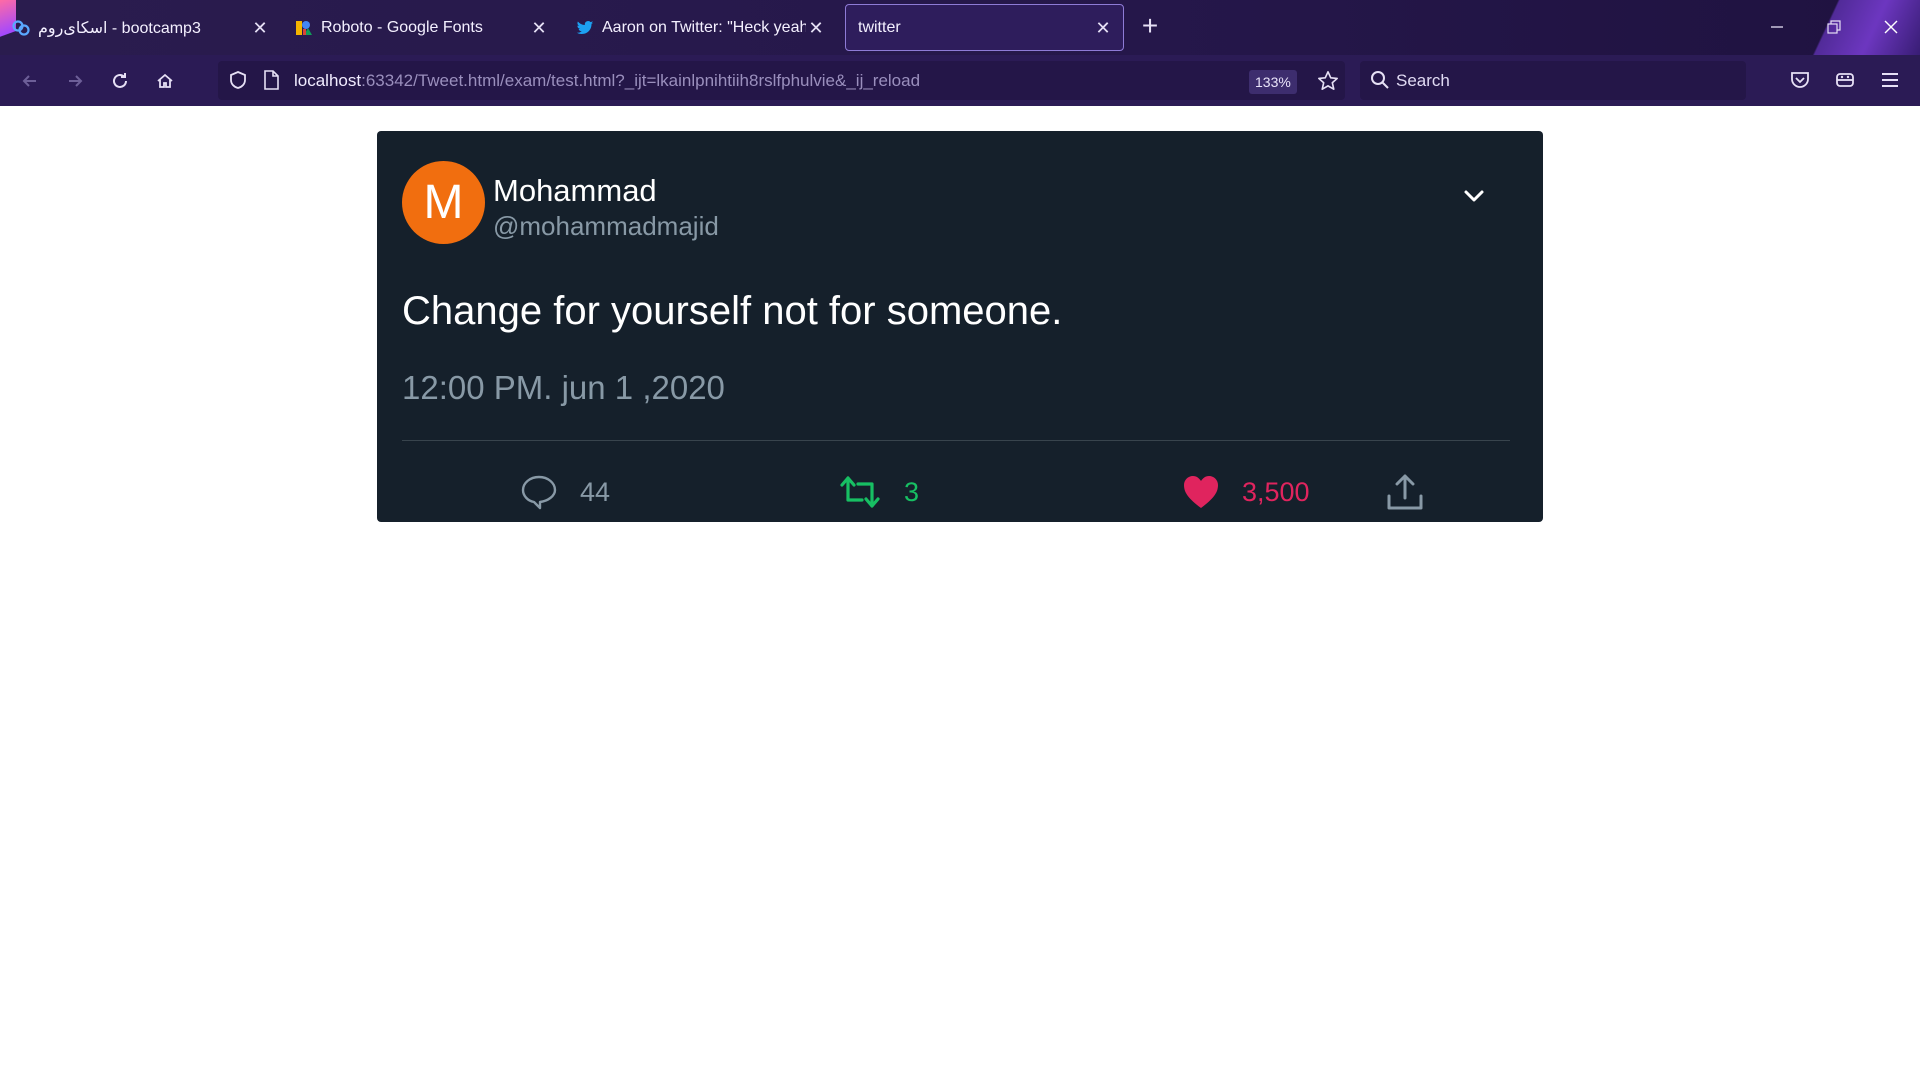 Image resolution: width=1920 pixels, height=1080 pixels. I want to click on back-button, so click(30, 81).